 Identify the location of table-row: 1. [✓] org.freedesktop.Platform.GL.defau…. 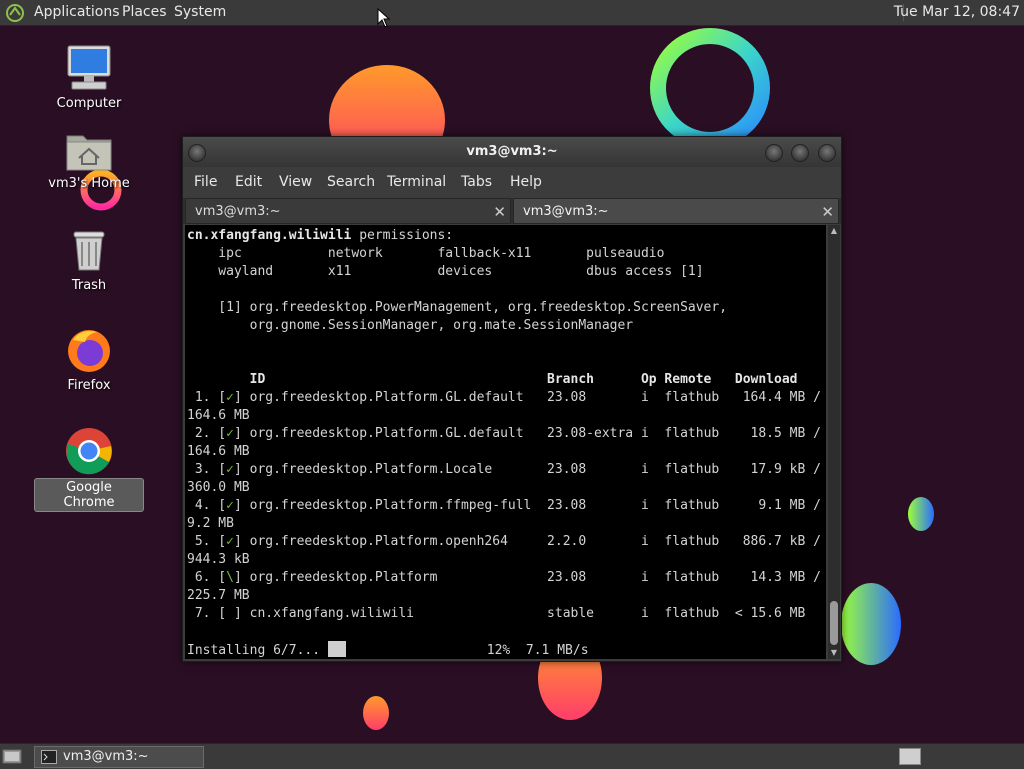
(504, 397).